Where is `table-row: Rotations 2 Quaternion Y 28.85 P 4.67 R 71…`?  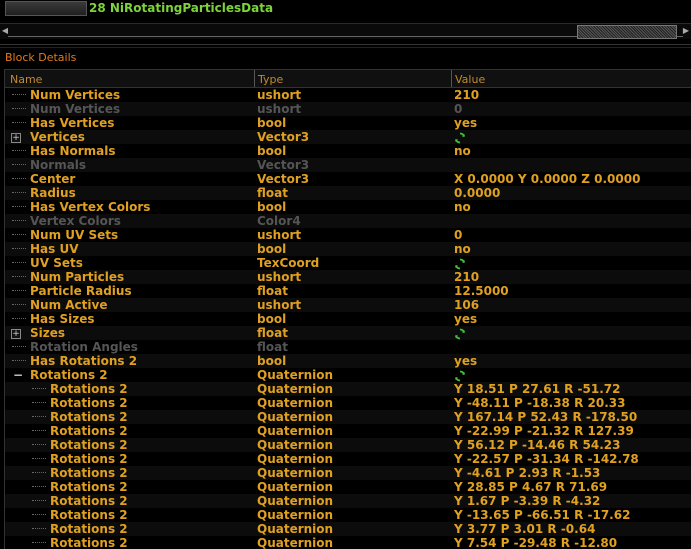
table-row: Rotations 2 Quaternion Y 28.85 P 4.67 R 71… is located at coordinates (348, 487).